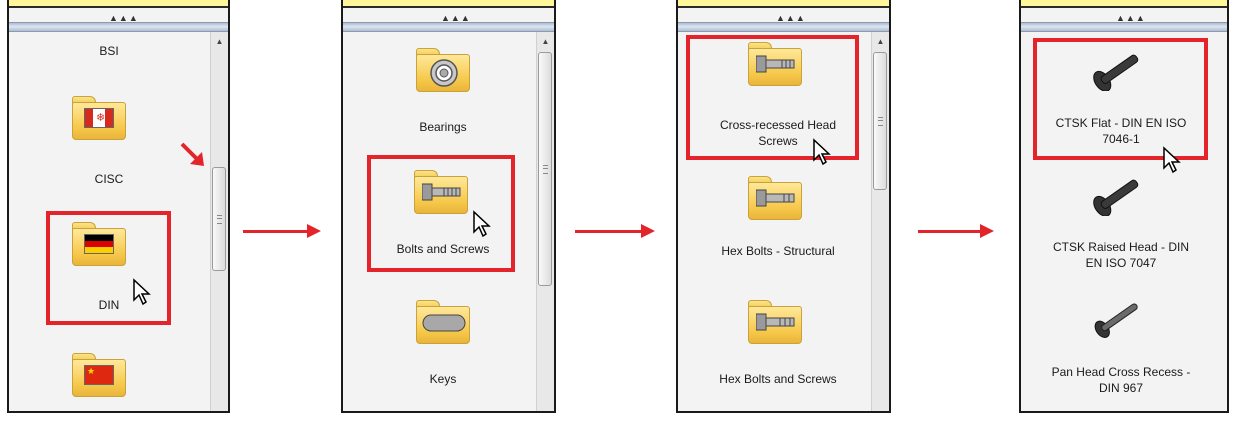 The height and width of the screenshot is (421, 1236). Describe the element at coordinates (109, 179) in the screenshot. I see `folder-label: CISC` at that location.